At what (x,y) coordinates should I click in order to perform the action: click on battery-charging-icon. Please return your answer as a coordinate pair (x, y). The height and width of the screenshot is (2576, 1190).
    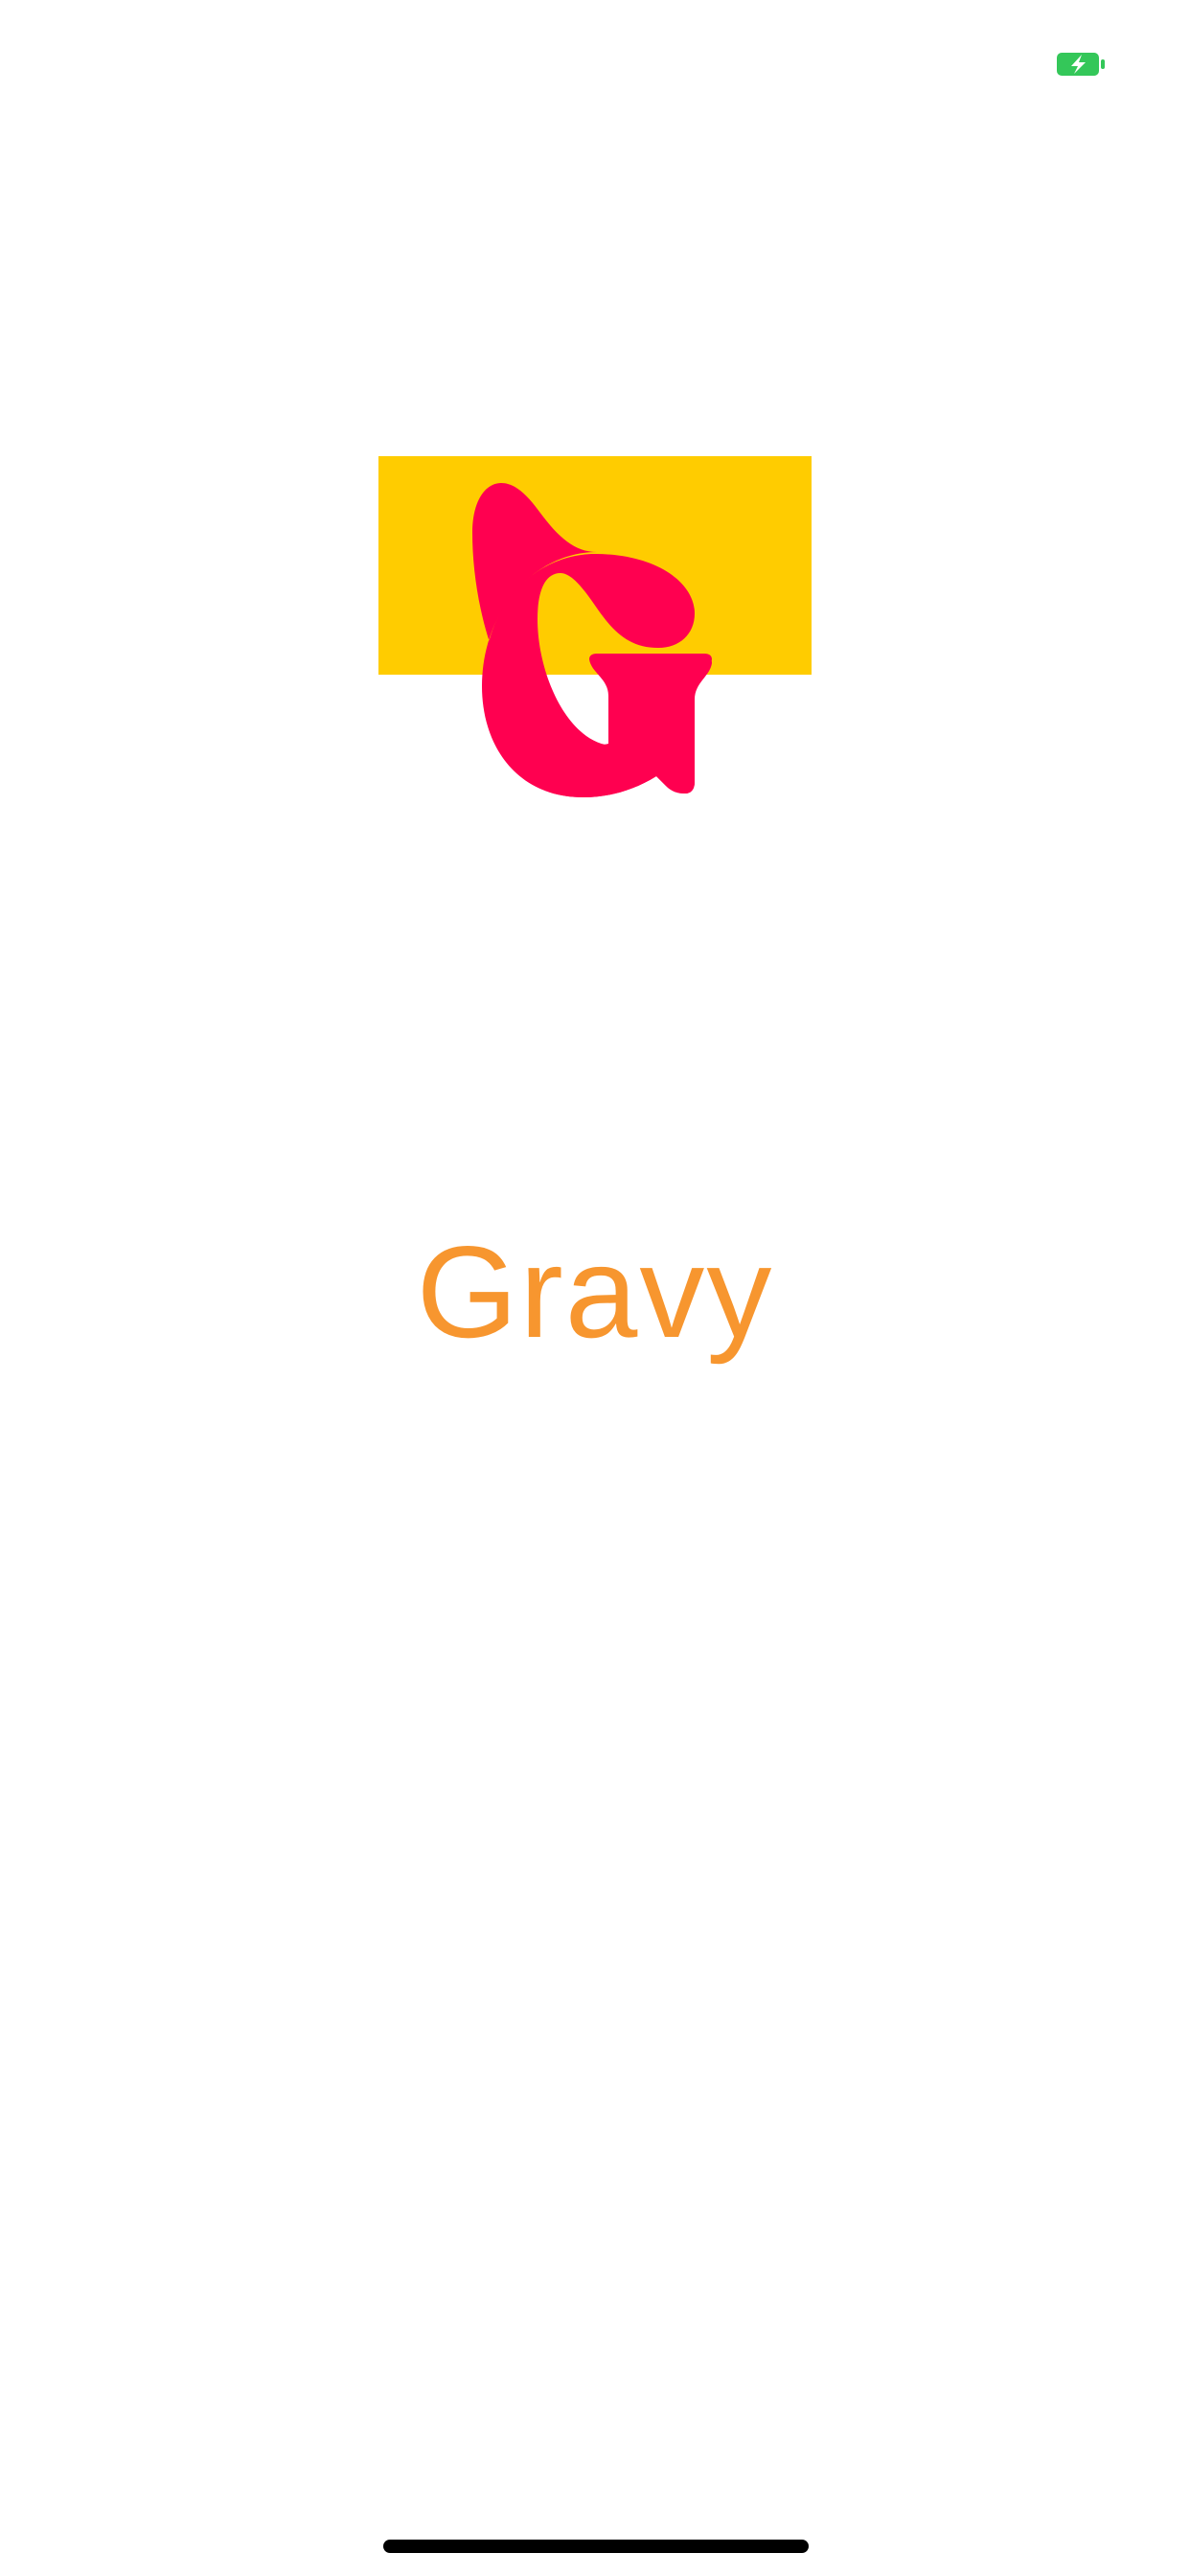
    Looking at the image, I should click on (1081, 64).